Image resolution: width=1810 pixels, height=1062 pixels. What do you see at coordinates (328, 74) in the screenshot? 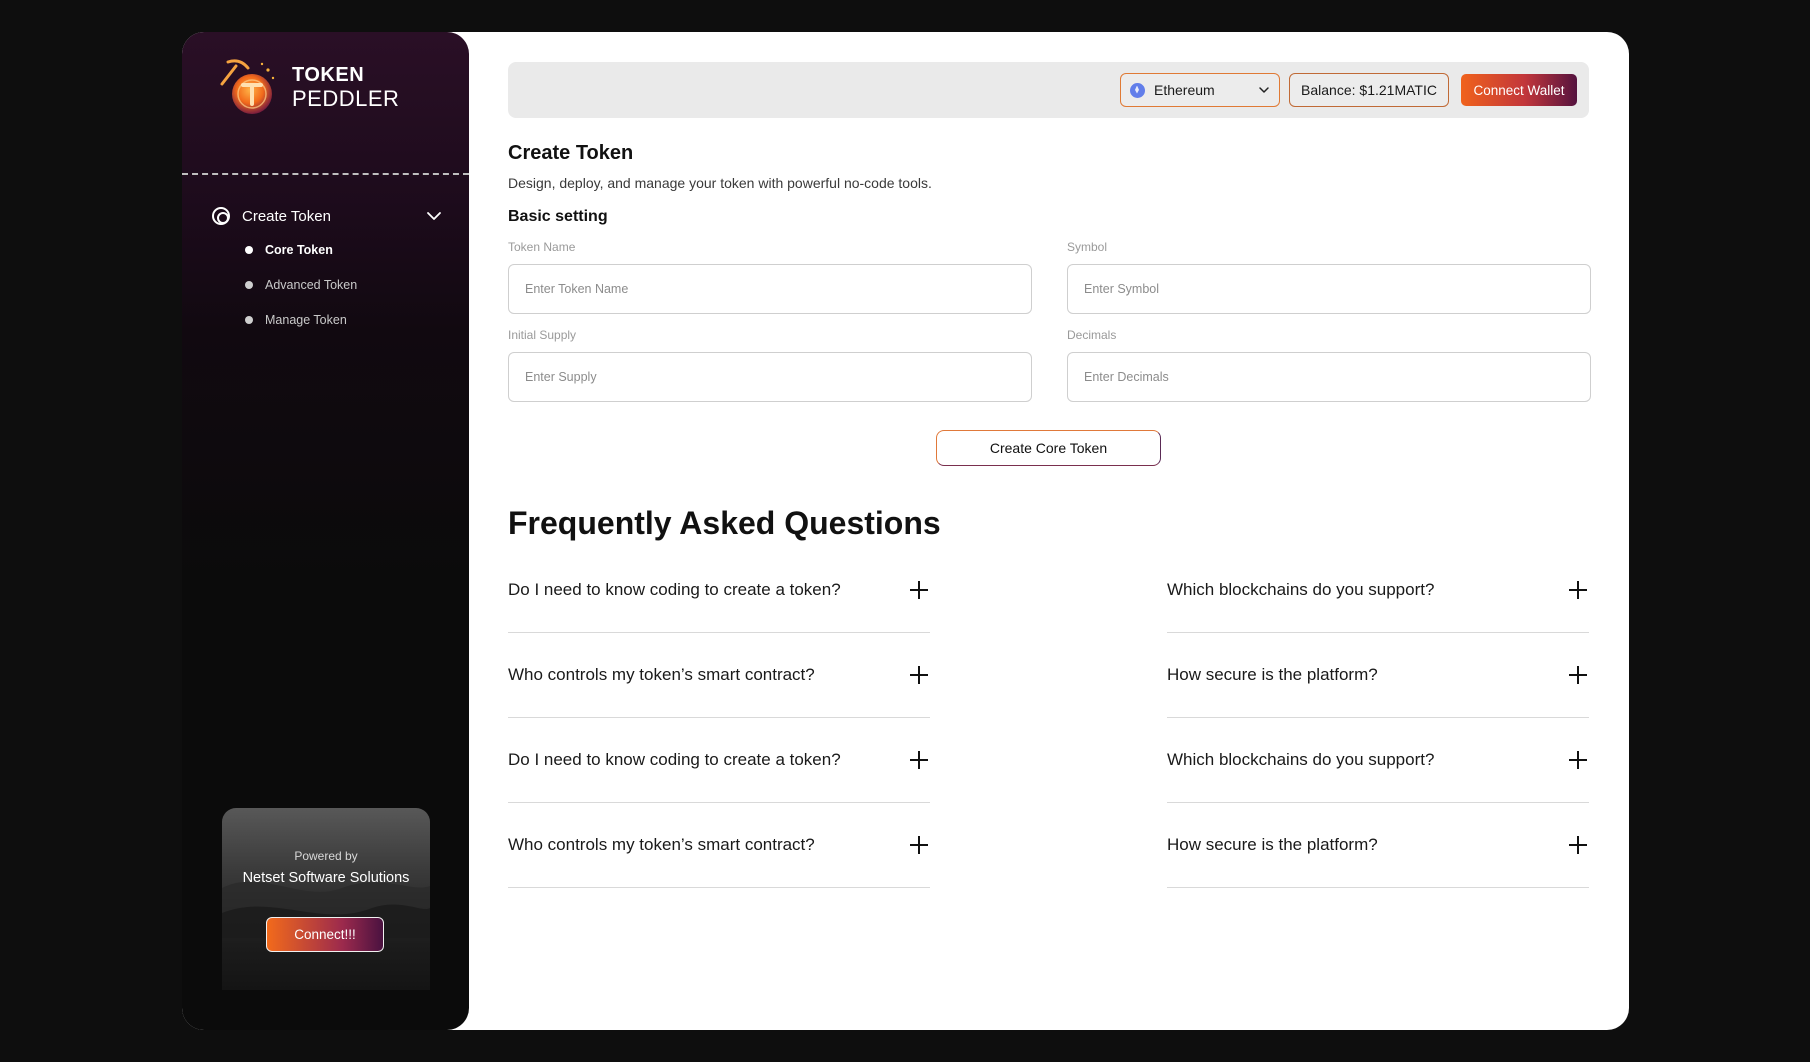
I see `brand-line-1: TOKEN` at bounding box center [328, 74].